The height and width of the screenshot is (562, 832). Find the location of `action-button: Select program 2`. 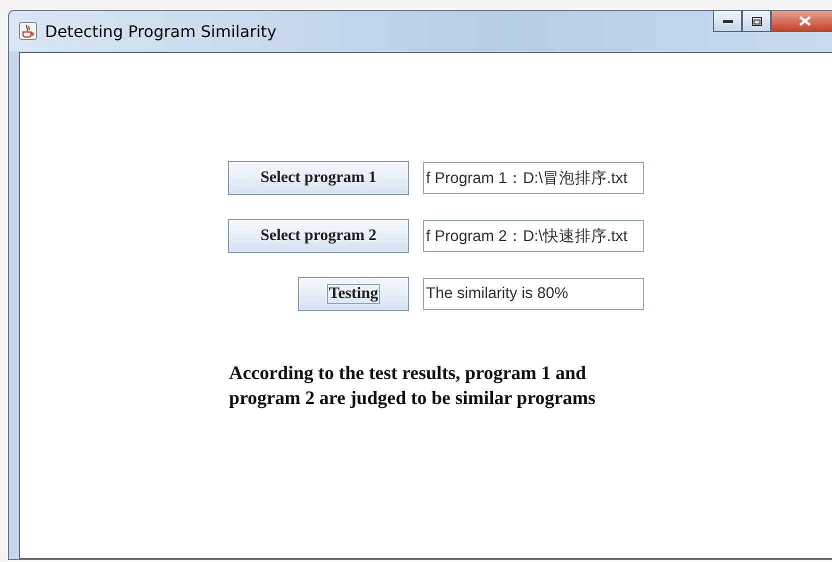

action-button: Select program 2 is located at coordinates (318, 236).